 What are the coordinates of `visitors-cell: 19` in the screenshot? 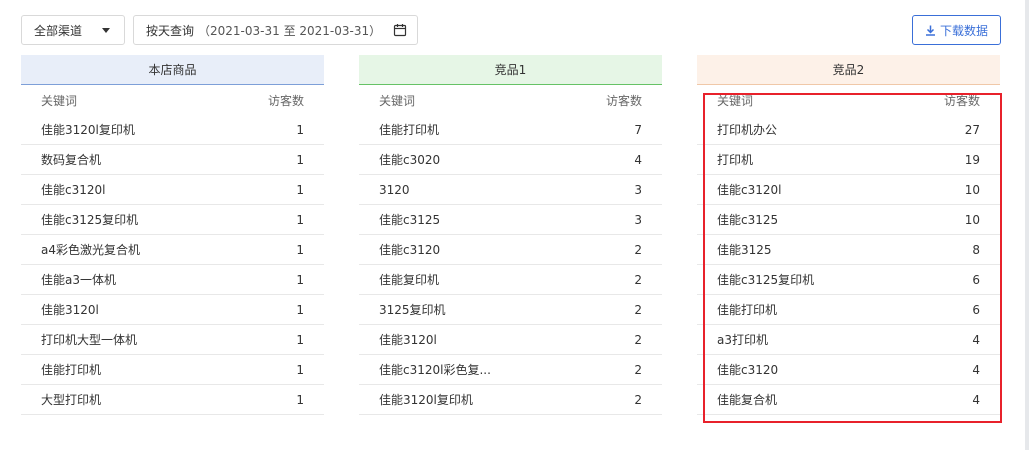 It's located at (972, 159).